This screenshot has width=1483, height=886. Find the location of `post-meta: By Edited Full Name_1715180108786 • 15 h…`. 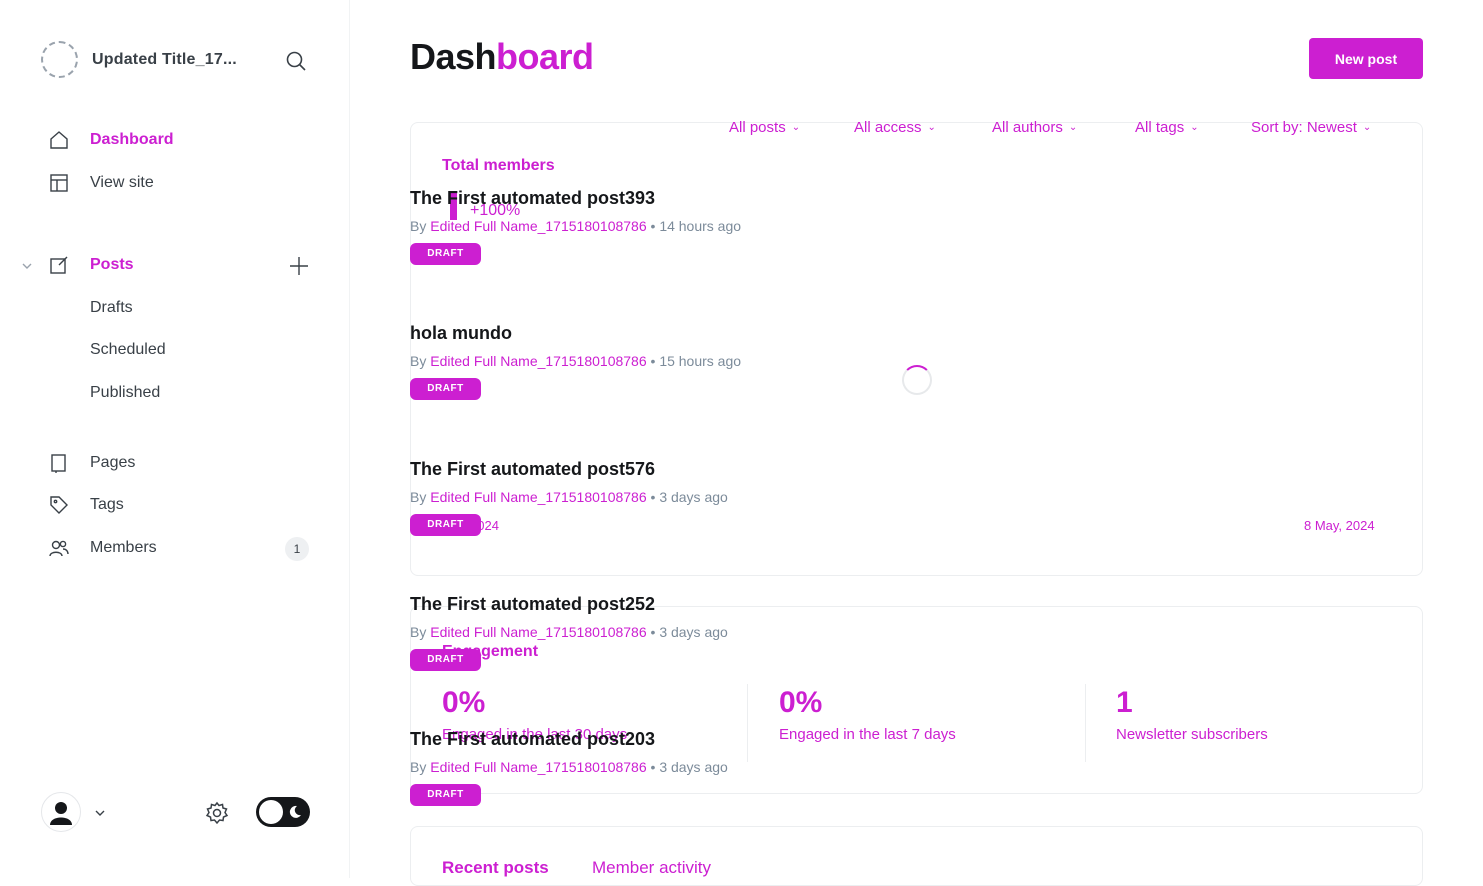

post-meta: By Edited Full Name_1715180108786 • 15 h… is located at coordinates (670, 361).